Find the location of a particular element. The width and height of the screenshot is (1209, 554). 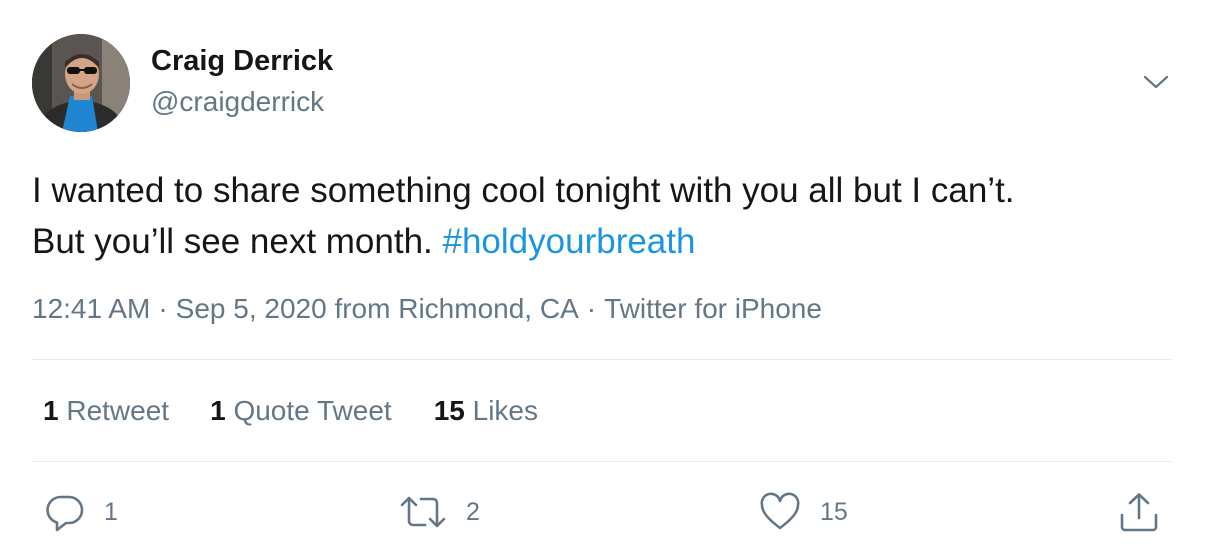

reply-count: 1 is located at coordinates (111, 511).